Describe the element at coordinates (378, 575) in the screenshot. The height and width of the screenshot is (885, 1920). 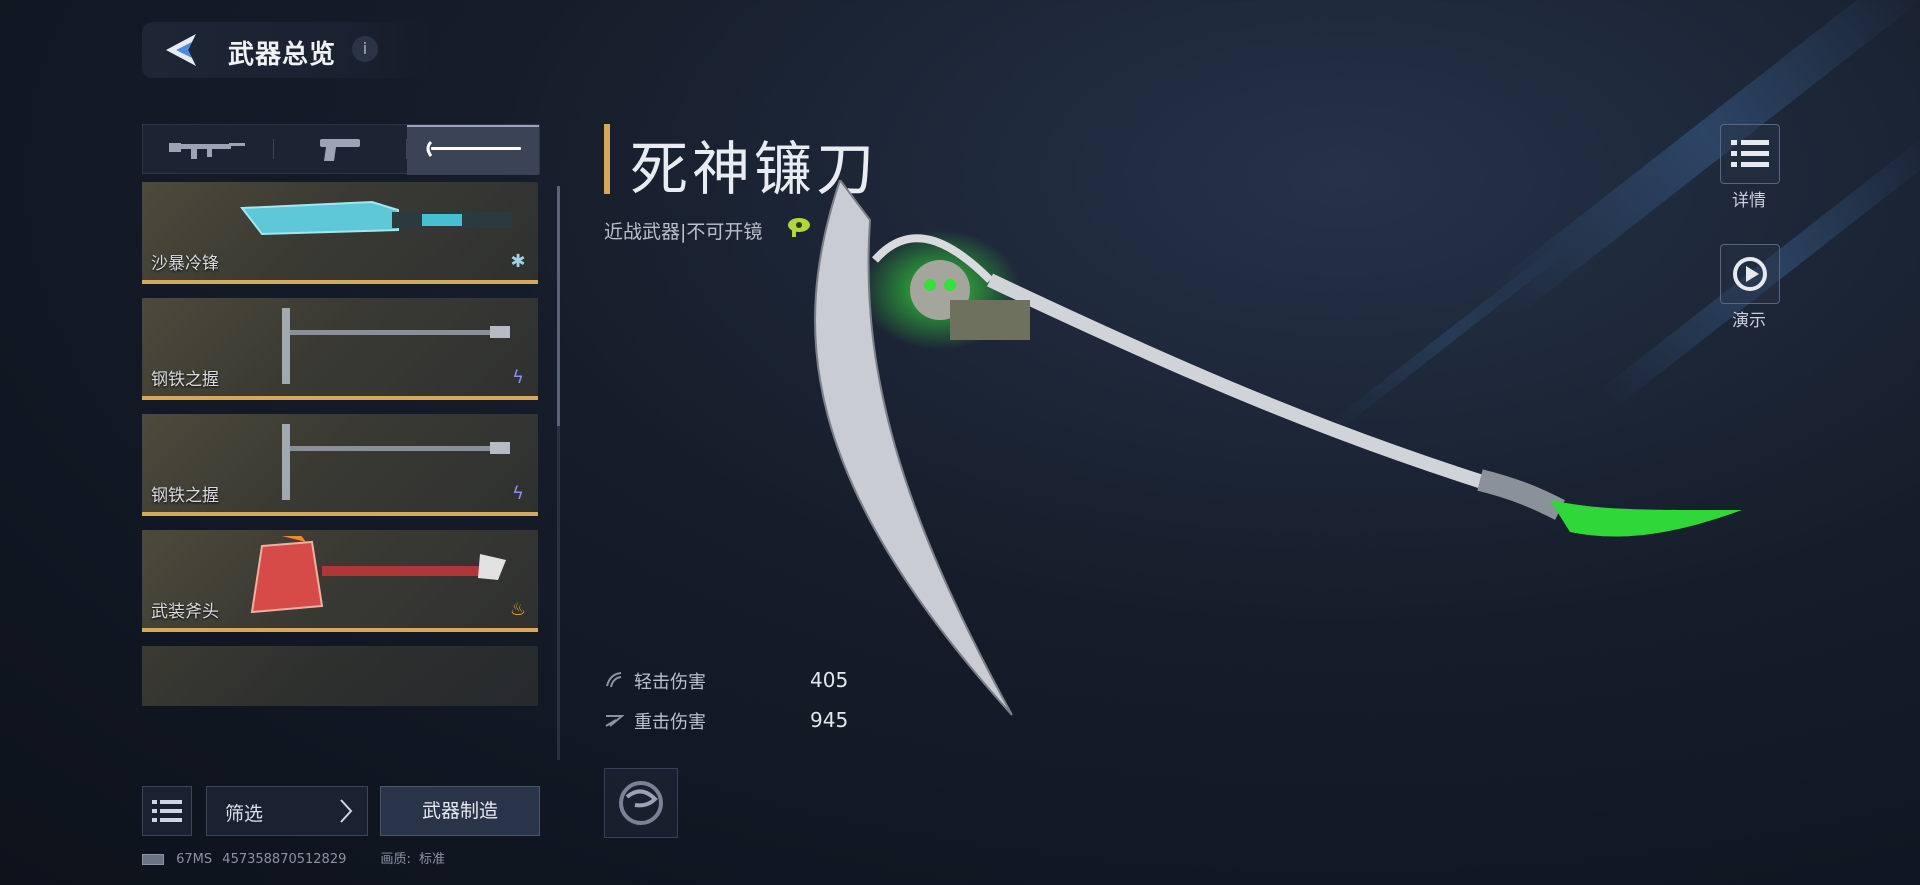
I see `axe-image` at that location.